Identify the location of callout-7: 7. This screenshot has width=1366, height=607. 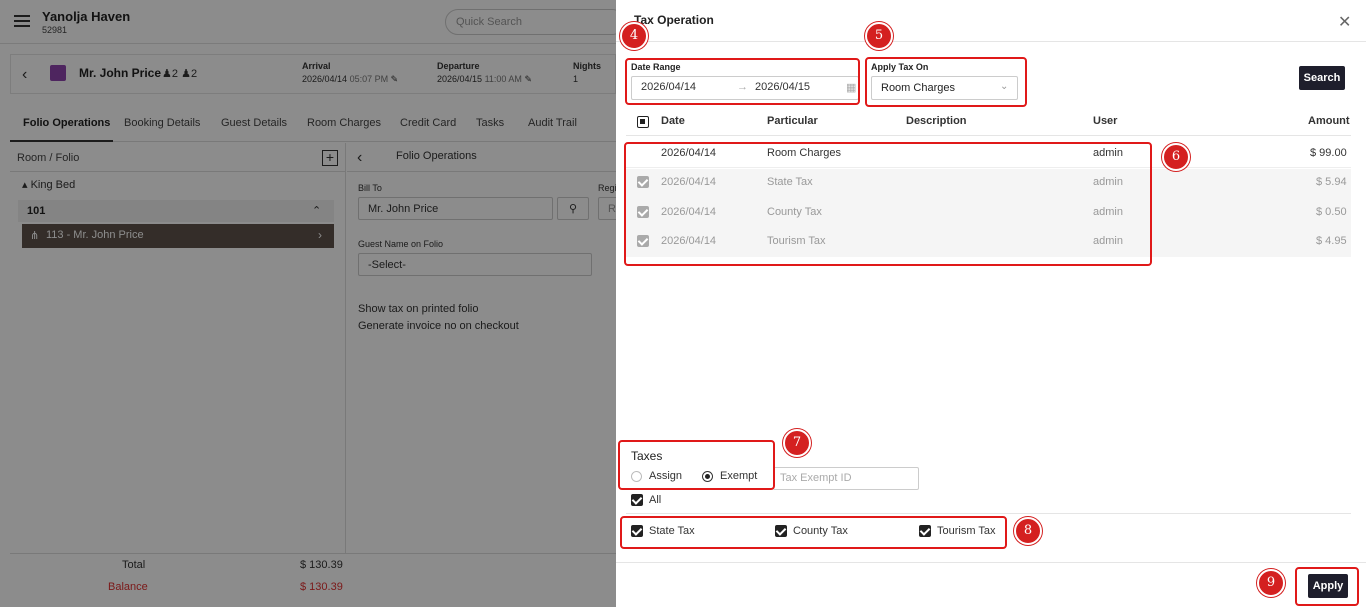
(797, 443).